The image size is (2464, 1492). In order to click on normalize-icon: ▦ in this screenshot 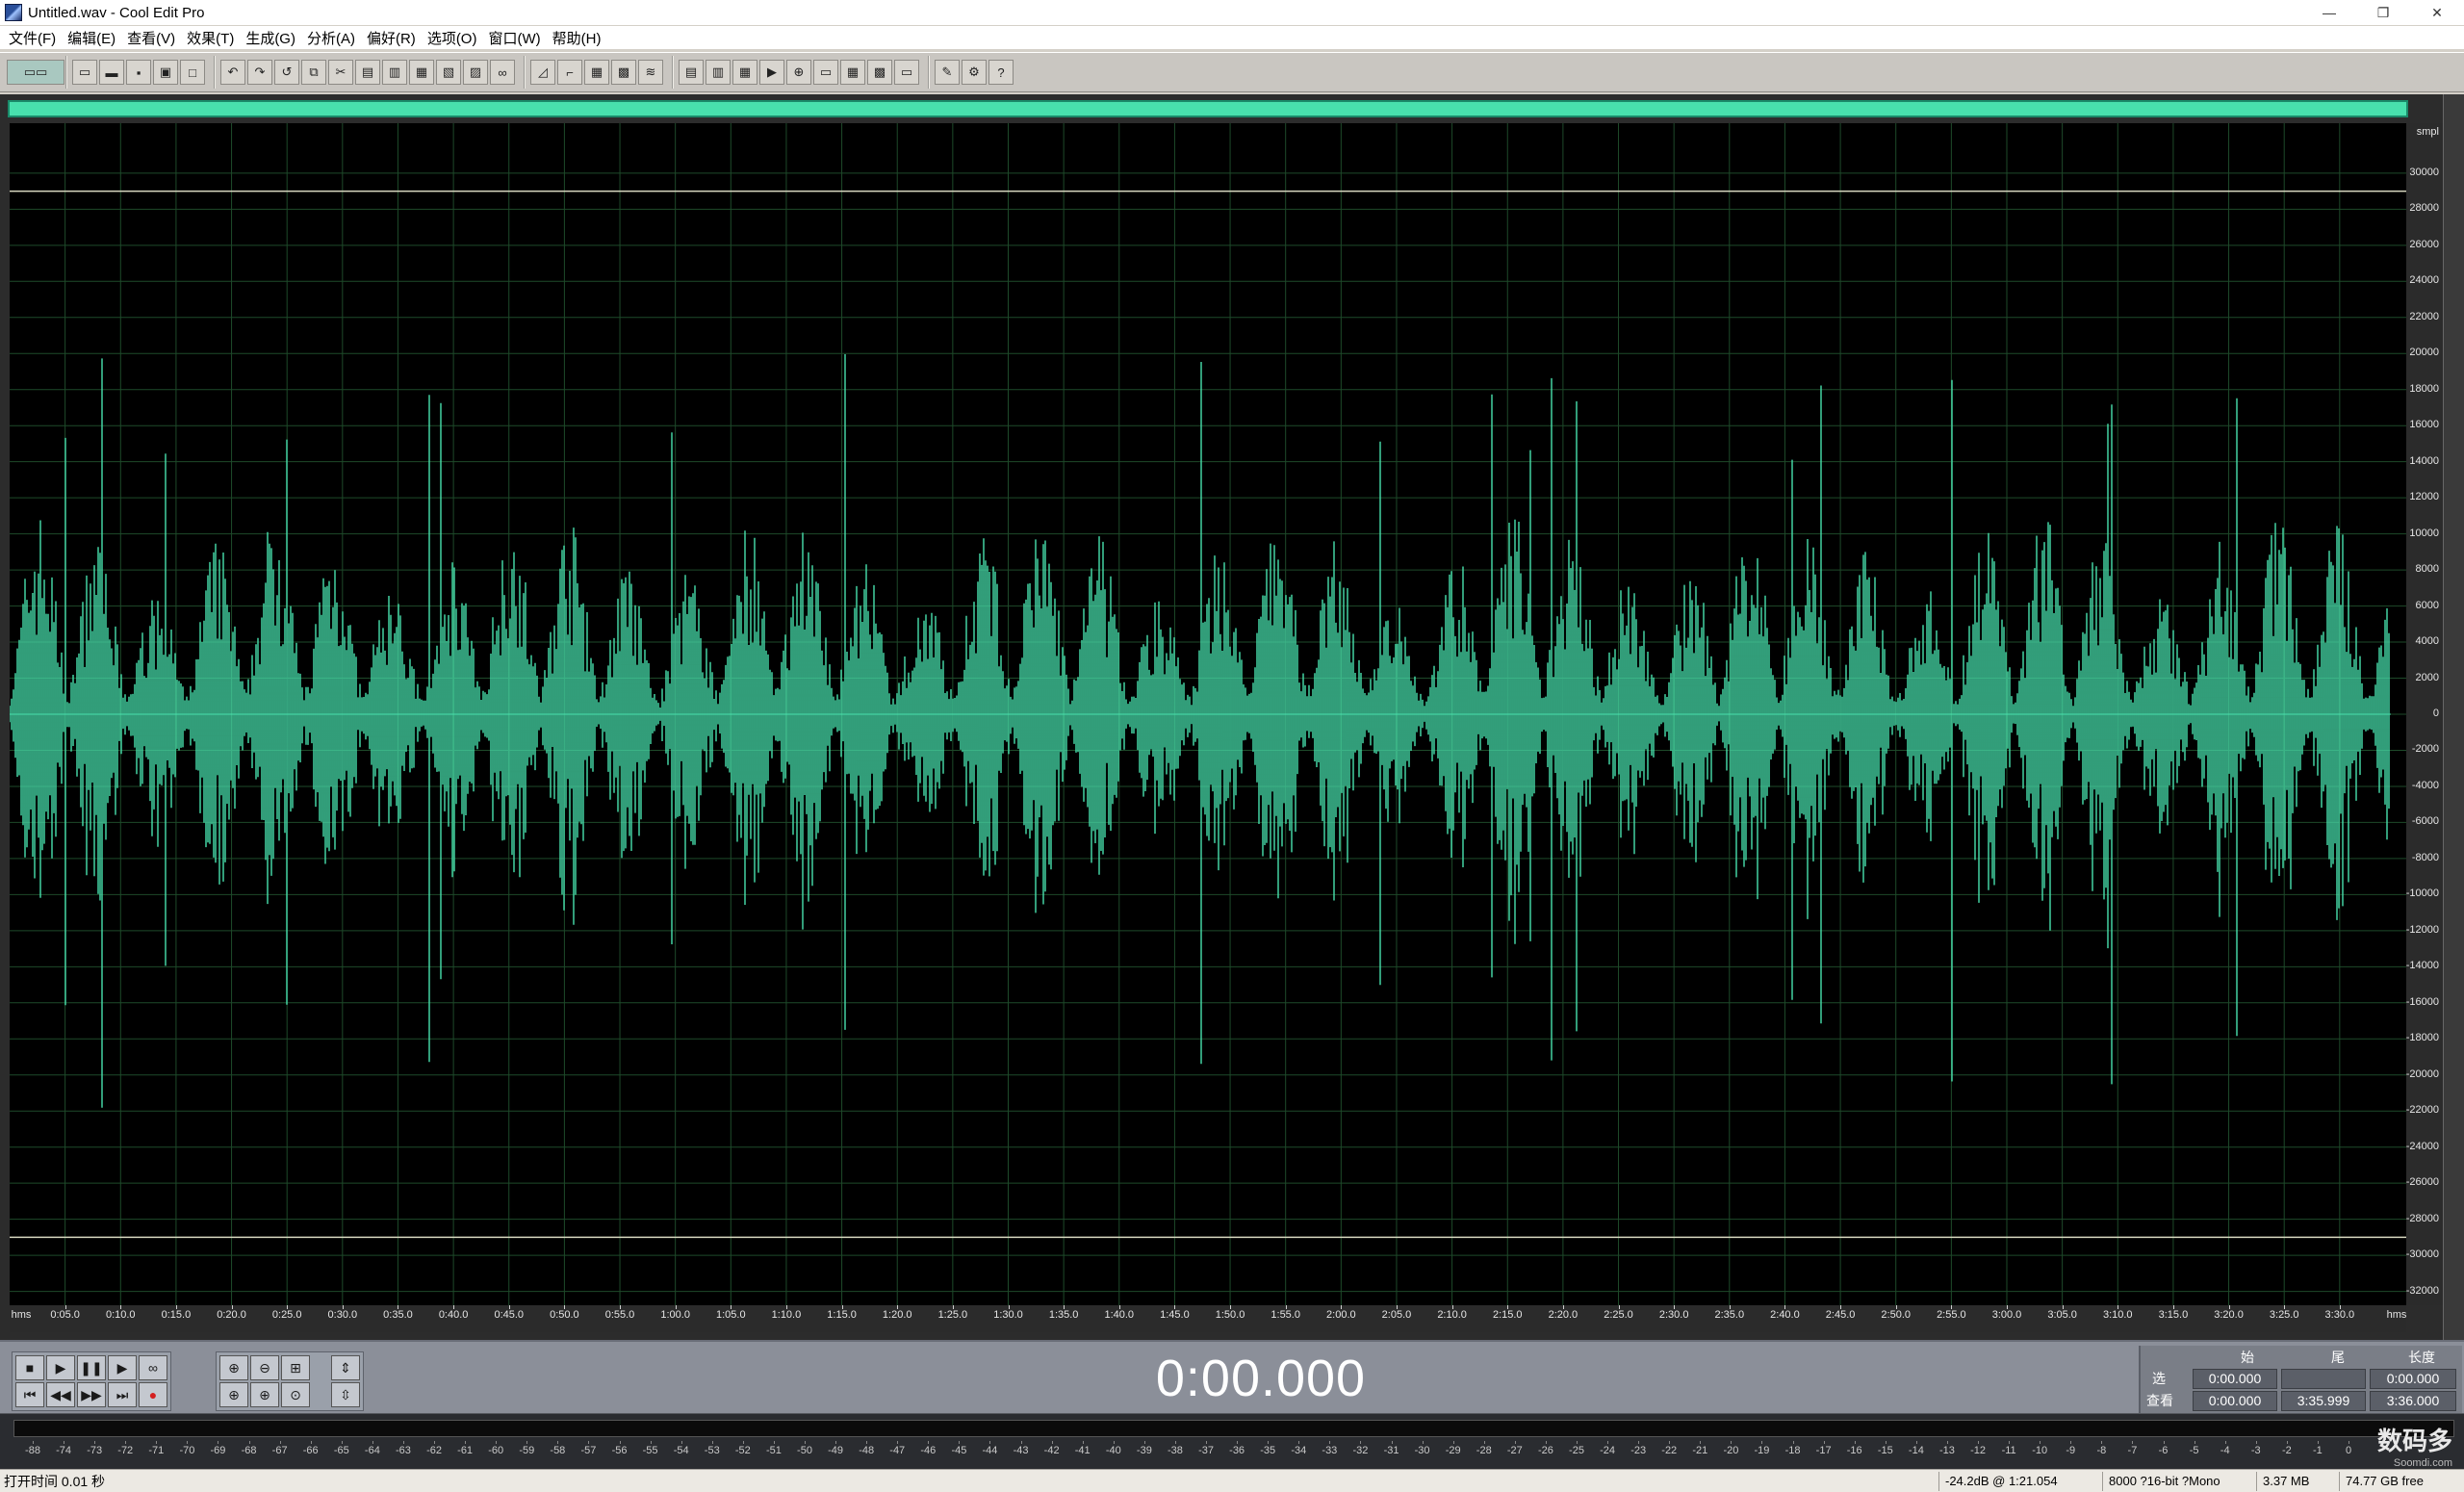, I will do `click(744, 72)`.